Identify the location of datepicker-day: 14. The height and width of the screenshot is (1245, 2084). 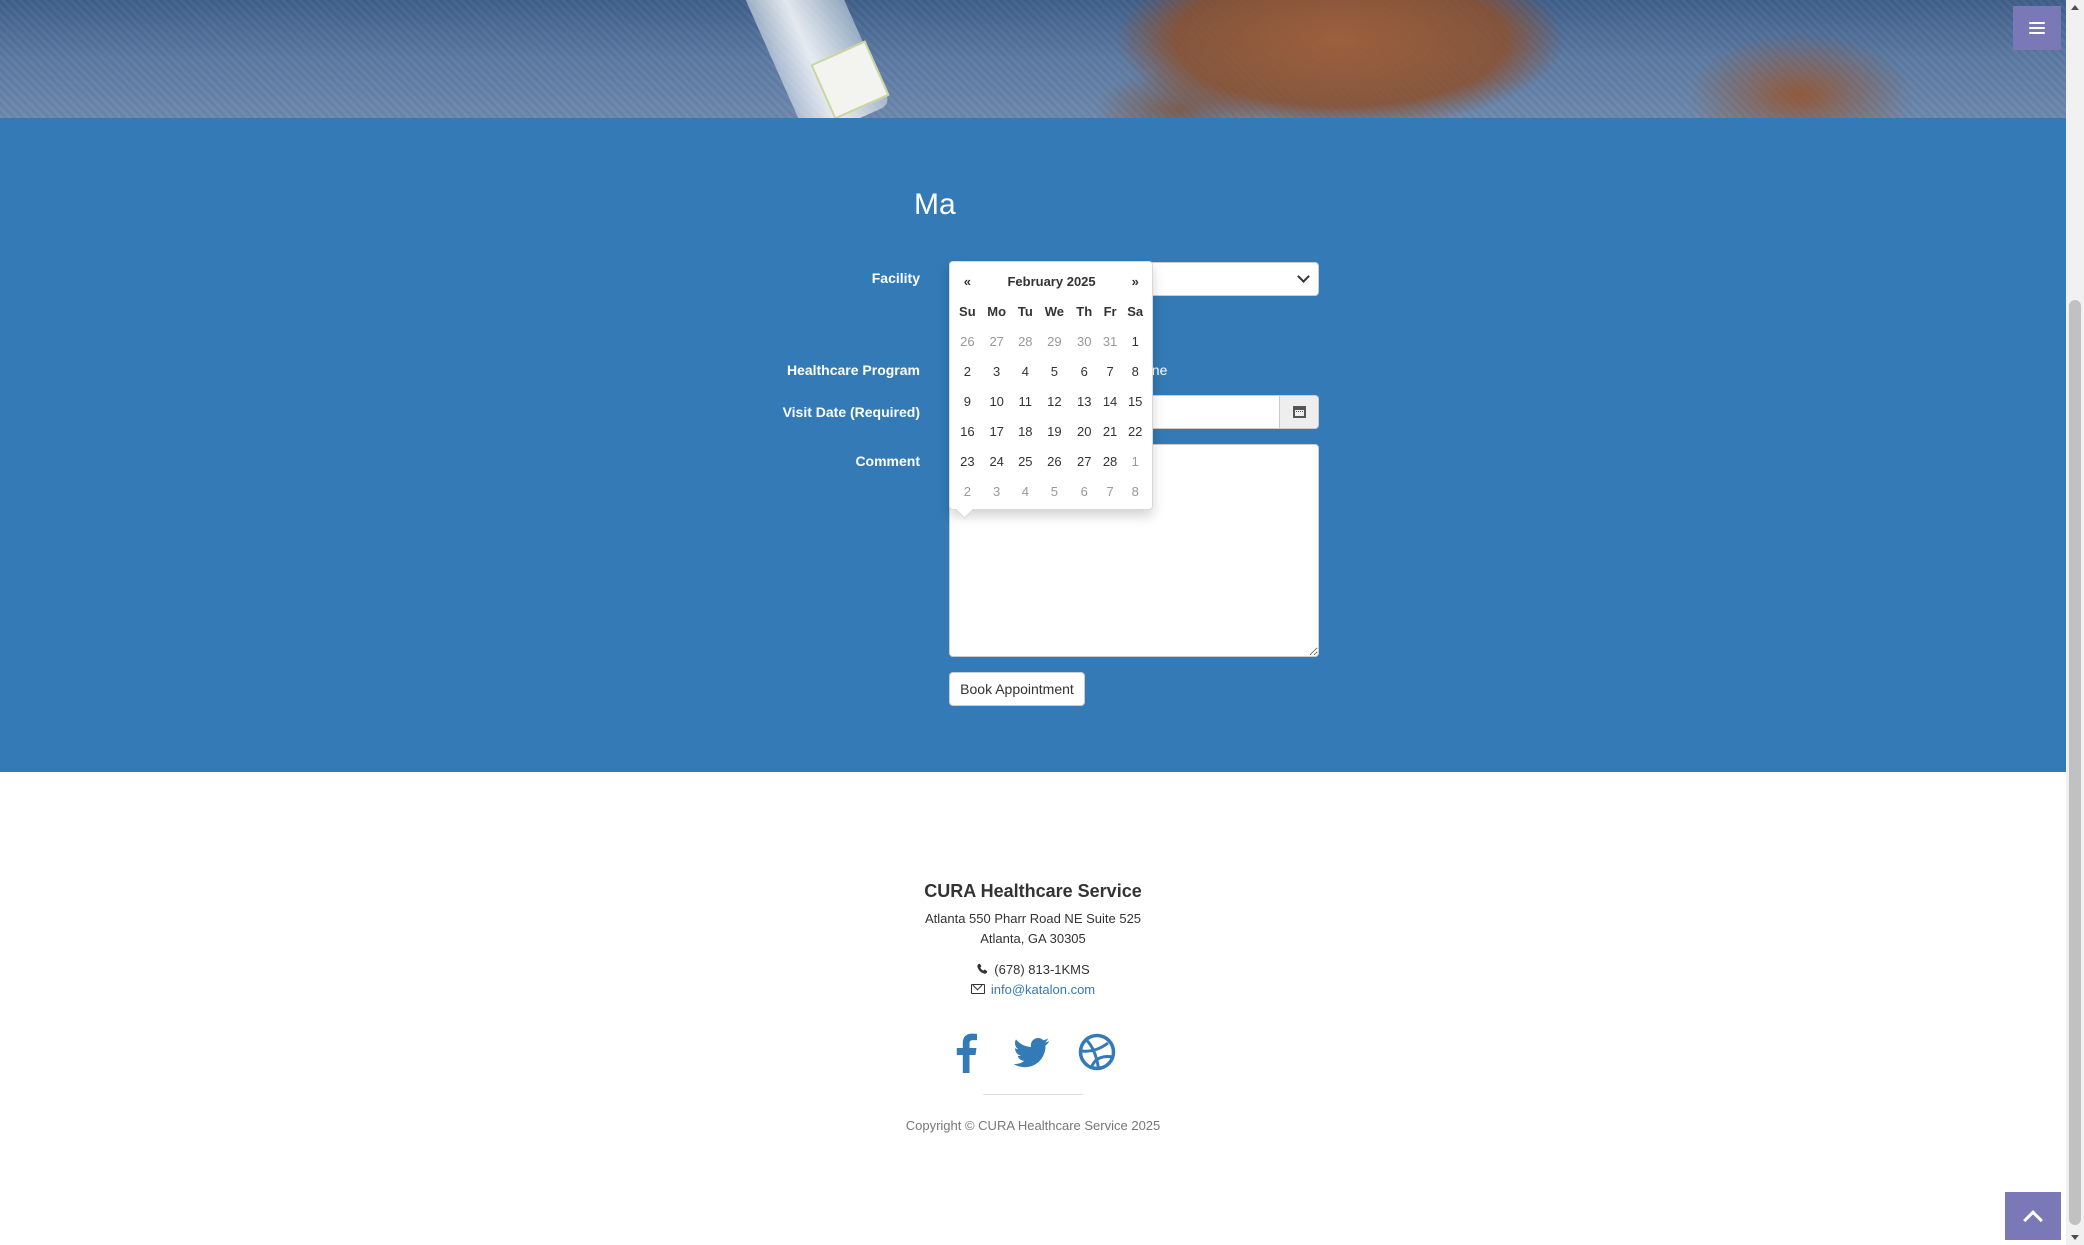
(1110, 401).